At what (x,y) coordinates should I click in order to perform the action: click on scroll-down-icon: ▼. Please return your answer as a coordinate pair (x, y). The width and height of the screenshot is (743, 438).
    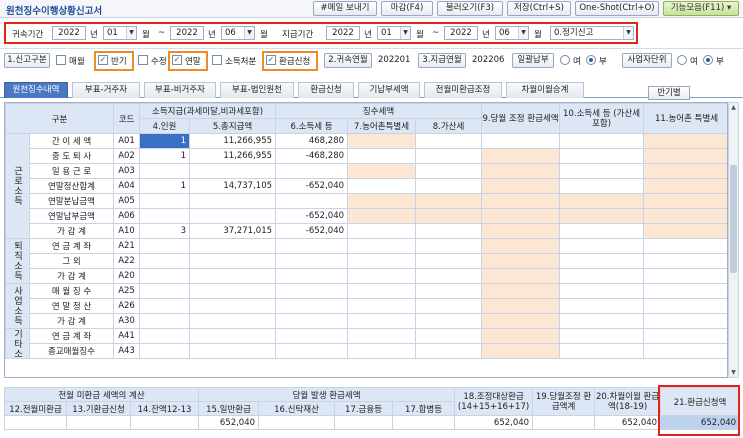
    Looking at the image, I should click on (733, 372).